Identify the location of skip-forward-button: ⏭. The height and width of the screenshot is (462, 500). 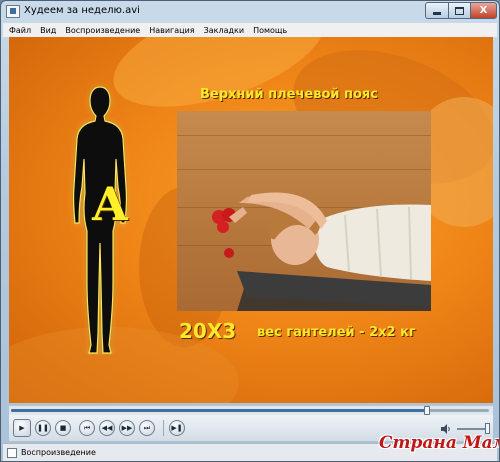
(147, 428).